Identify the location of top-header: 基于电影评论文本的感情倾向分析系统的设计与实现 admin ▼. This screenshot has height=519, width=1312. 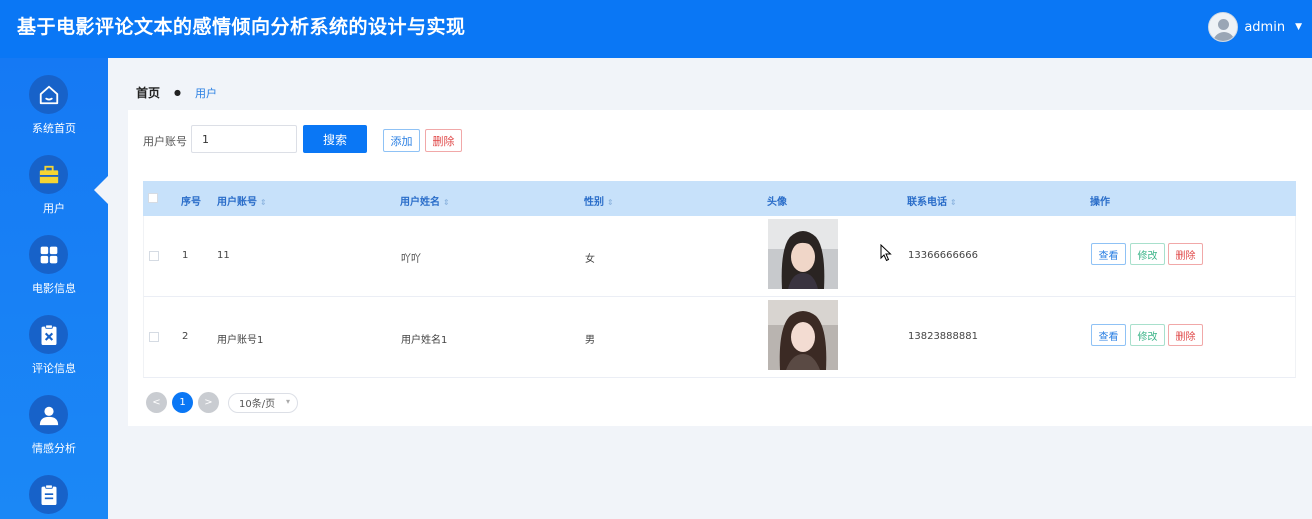
(656, 29).